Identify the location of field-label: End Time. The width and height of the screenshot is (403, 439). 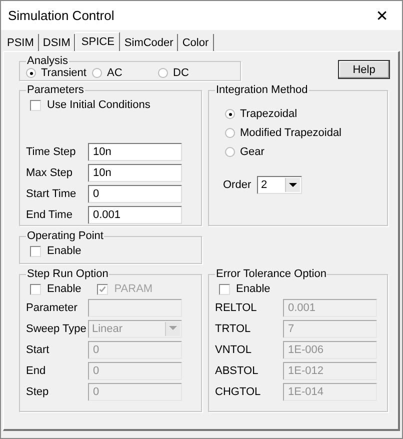
(50, 214).